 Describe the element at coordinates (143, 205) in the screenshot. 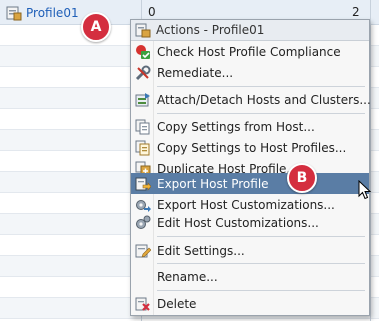

I see `export-customizations-icon` at that location.